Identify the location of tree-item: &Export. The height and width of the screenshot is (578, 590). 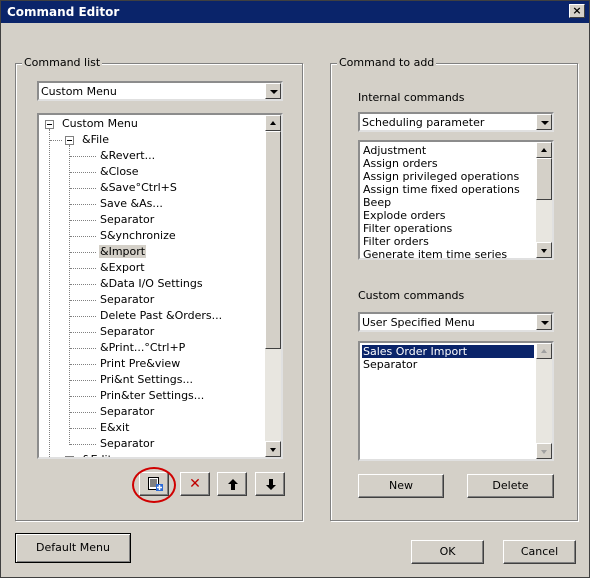
(122, 268).